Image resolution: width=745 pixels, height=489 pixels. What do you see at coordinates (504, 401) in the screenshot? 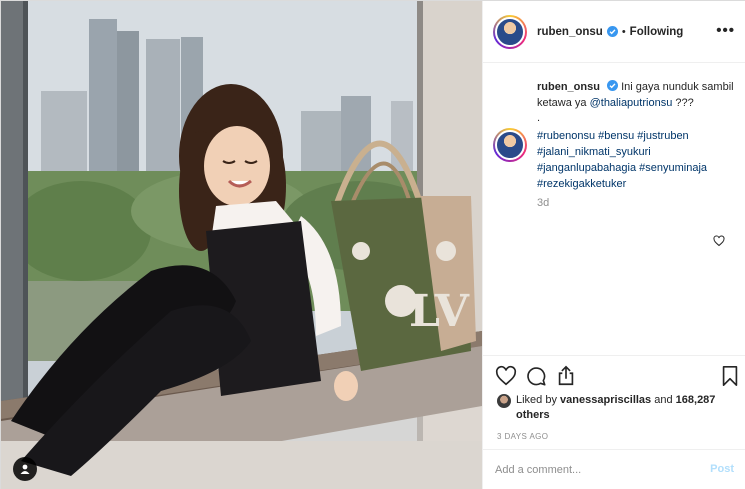
I see `liker-avatar` at bounding box center [504, 401].